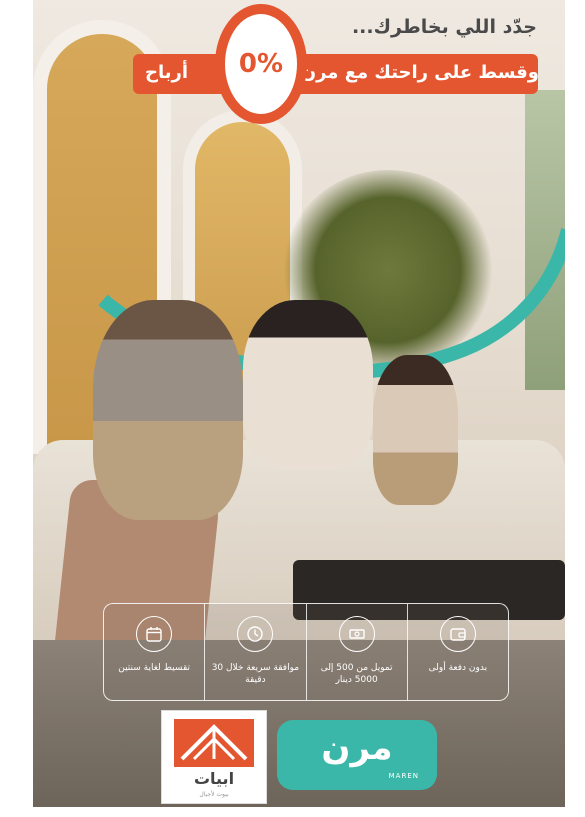 This screenshot has height=817, width=585. What do you see at coordinates (214, 794) in the screenshot?
I see `abyat-tagline: بيوت لأجيال` at bounding box center [214, 794].